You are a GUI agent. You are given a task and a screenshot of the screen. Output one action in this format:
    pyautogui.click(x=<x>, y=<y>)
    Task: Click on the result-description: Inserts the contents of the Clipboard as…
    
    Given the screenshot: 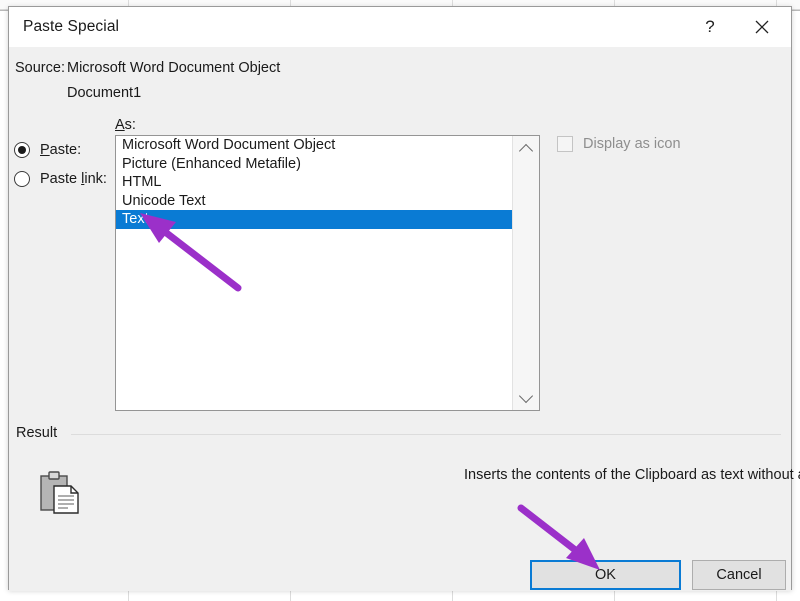 What is the action you would take?
    pyautogui.click(x=632, y=475)
    